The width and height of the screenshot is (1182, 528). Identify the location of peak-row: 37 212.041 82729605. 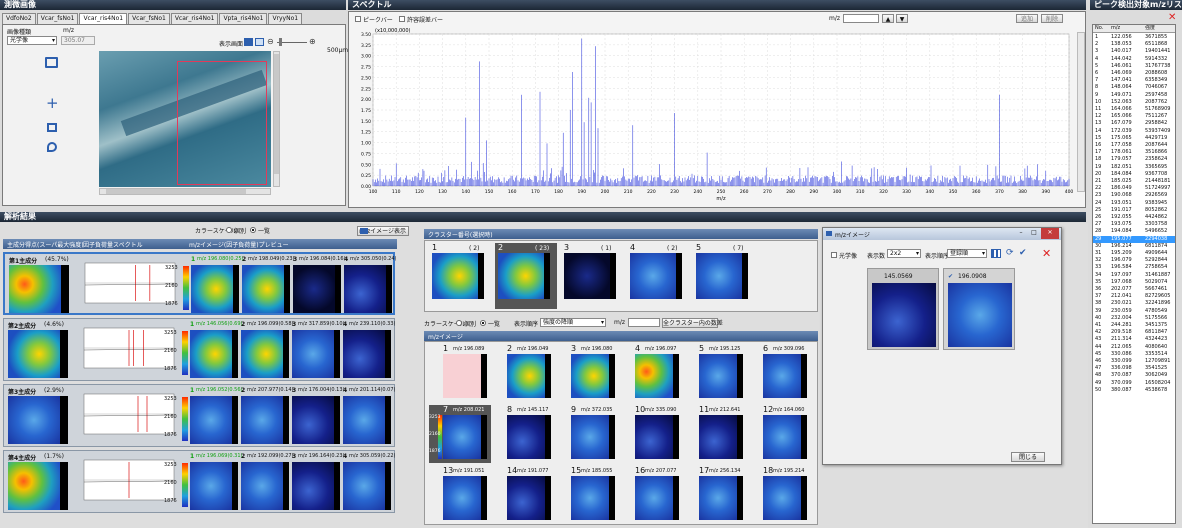
(1134, 296).